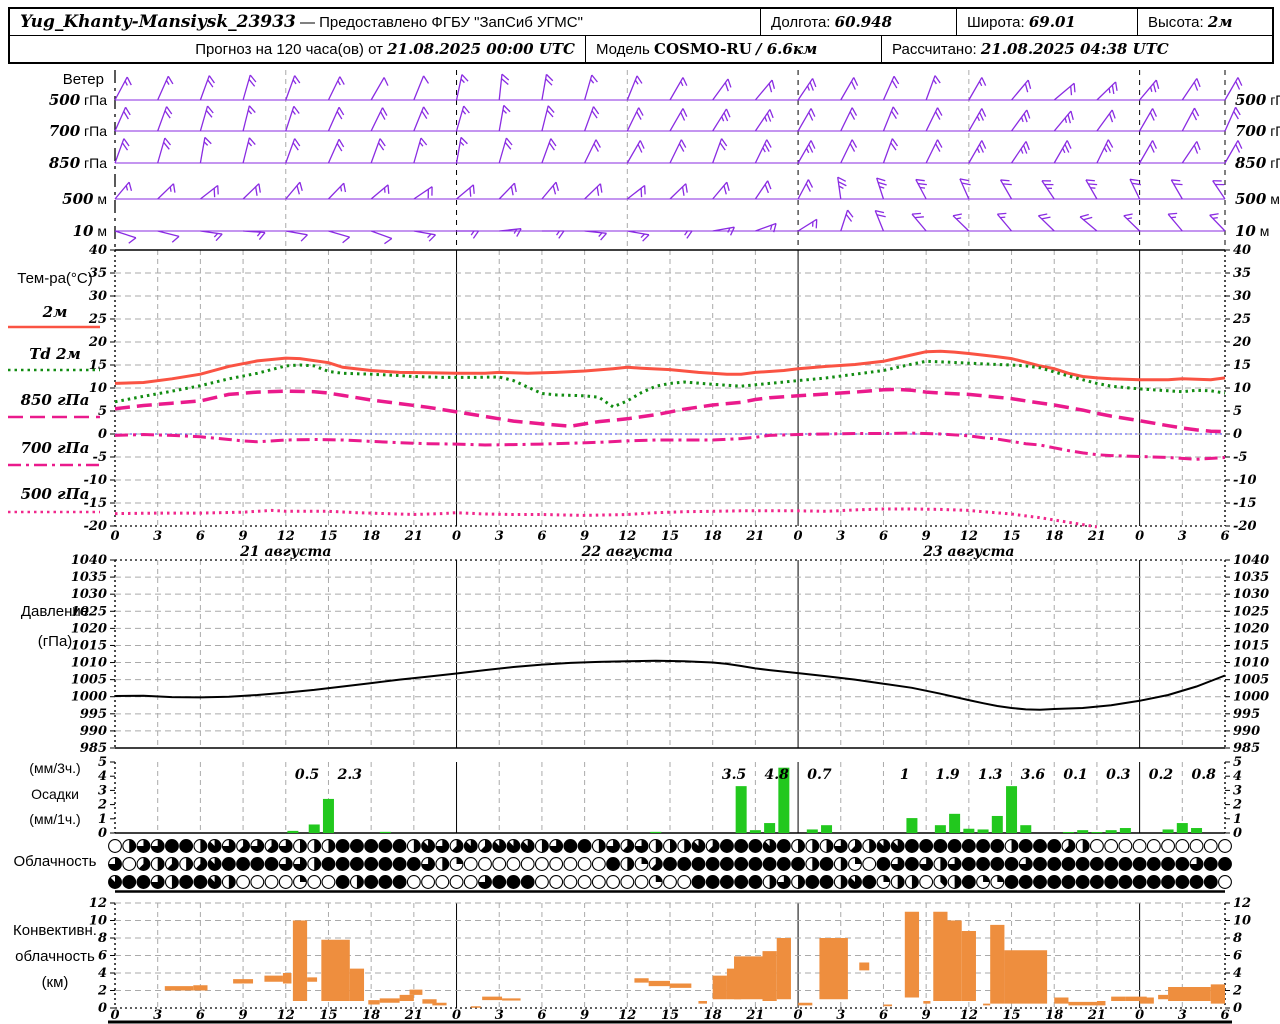 This screenshot has width=1280, height=1024. What do you see at coordinates (670, 536) in the screenshot?
I see `svg-text: 15` at bounding box center [670, 536].